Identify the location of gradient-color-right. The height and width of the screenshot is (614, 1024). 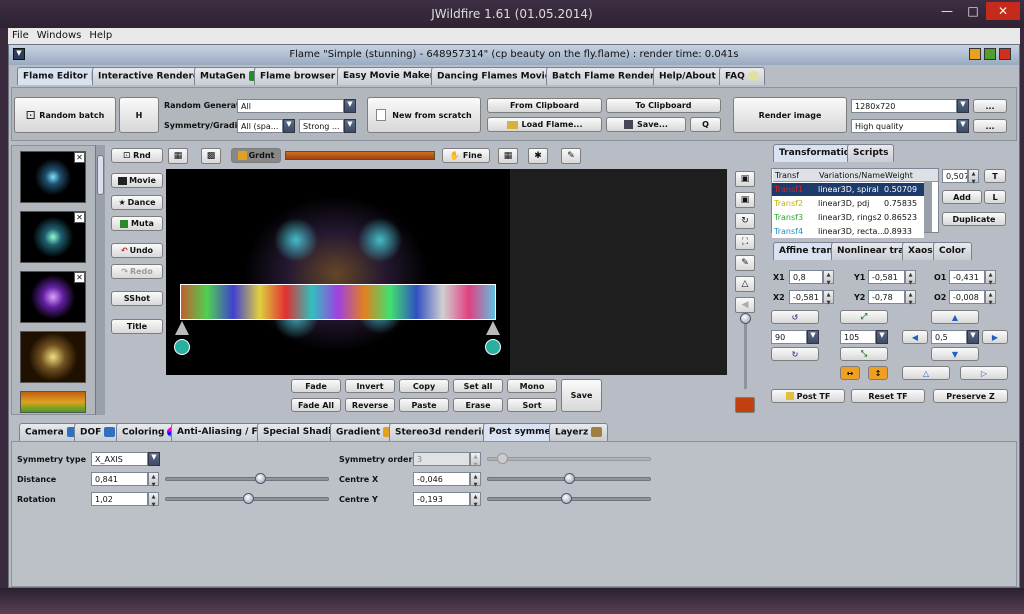
(493, 347).